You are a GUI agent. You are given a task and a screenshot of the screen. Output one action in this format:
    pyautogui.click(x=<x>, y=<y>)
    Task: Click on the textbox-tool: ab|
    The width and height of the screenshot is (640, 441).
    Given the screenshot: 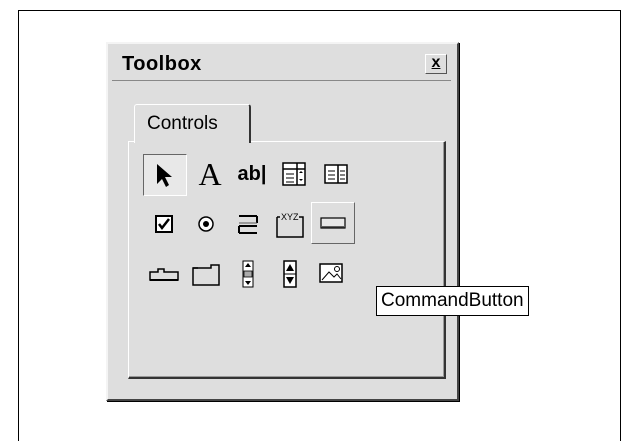 What is the action you would take?
    pyautogui.click(x=252, y=174)
    